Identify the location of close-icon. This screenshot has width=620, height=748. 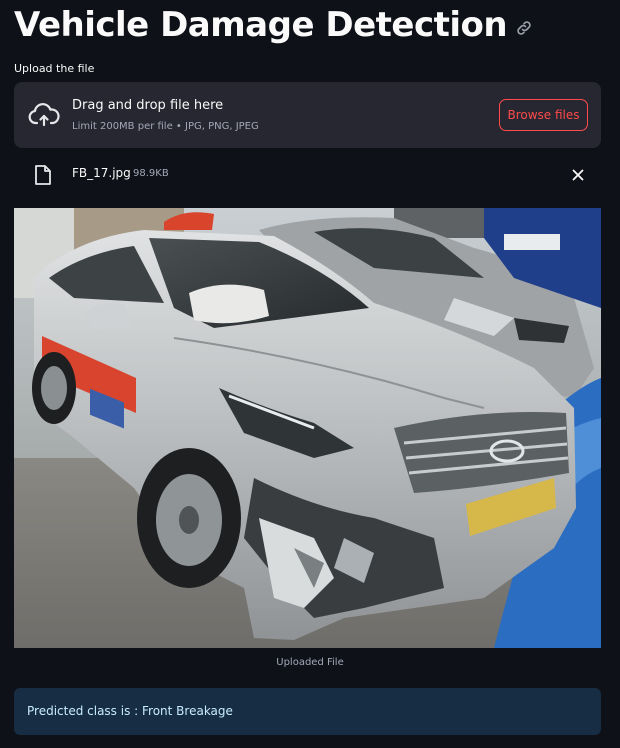
(578, 175).